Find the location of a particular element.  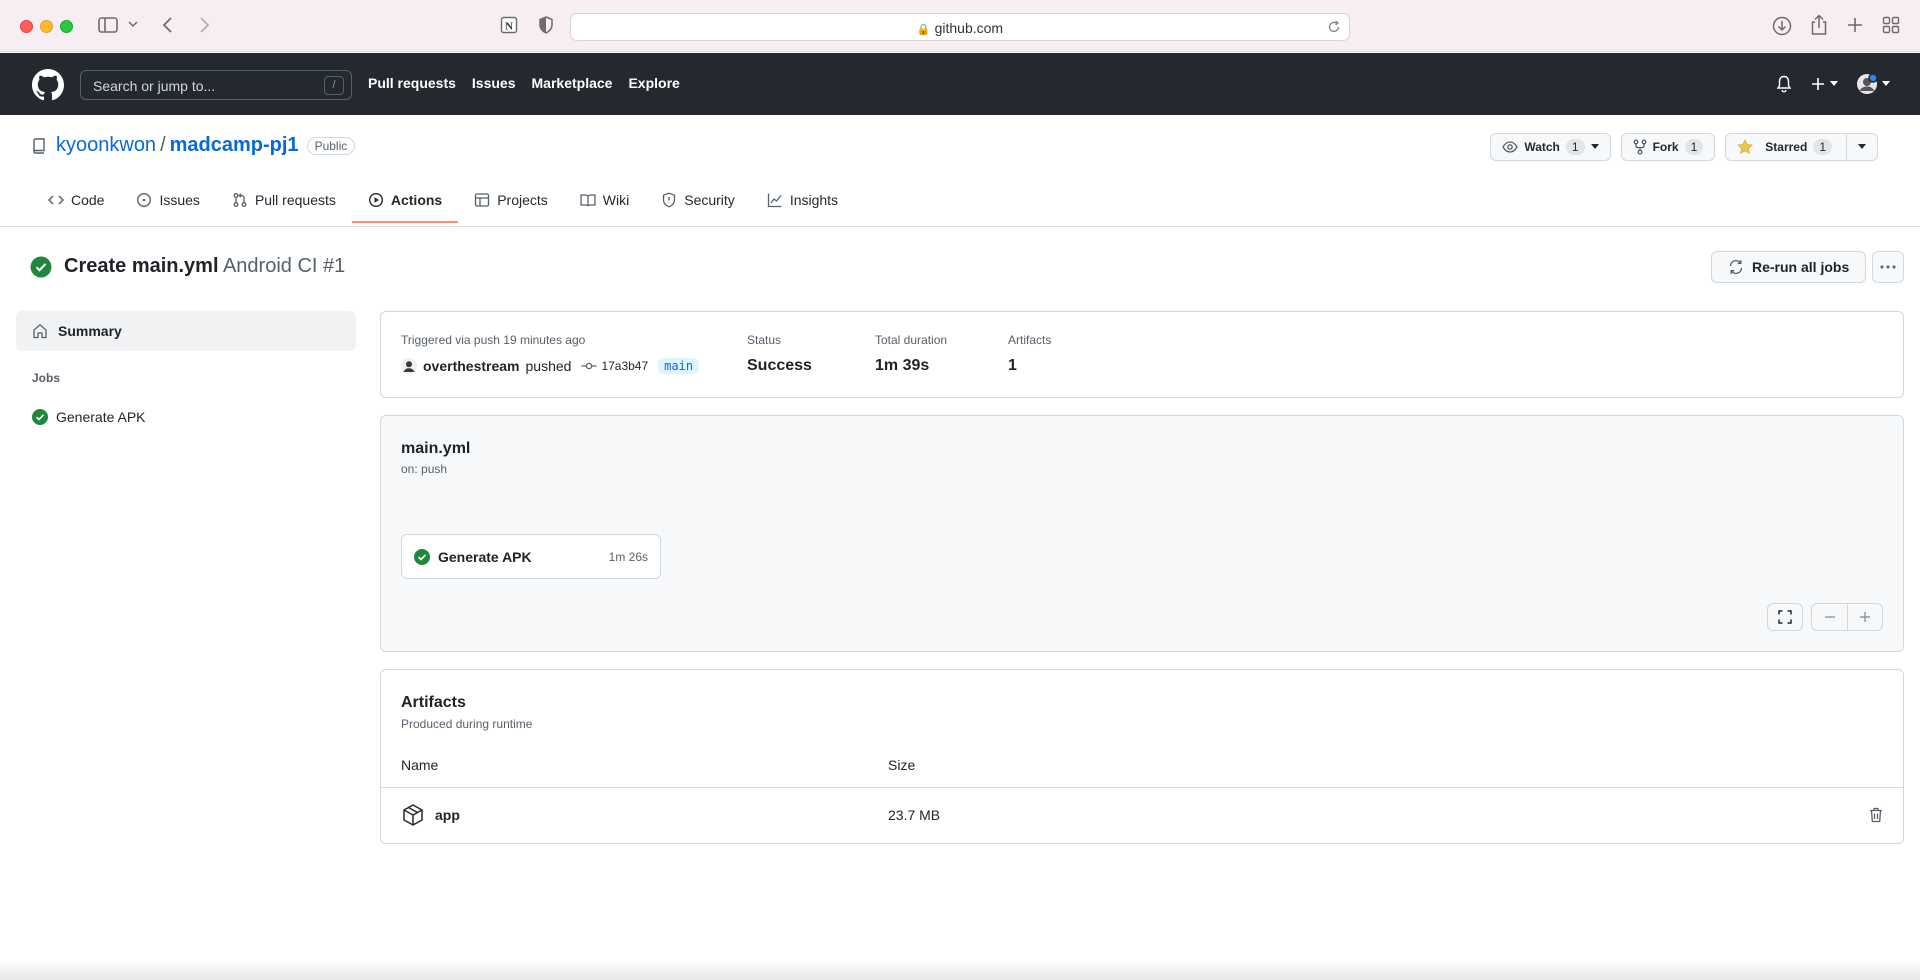

tab-pull-requests: Pull requests is located at coordinates (284, 203).